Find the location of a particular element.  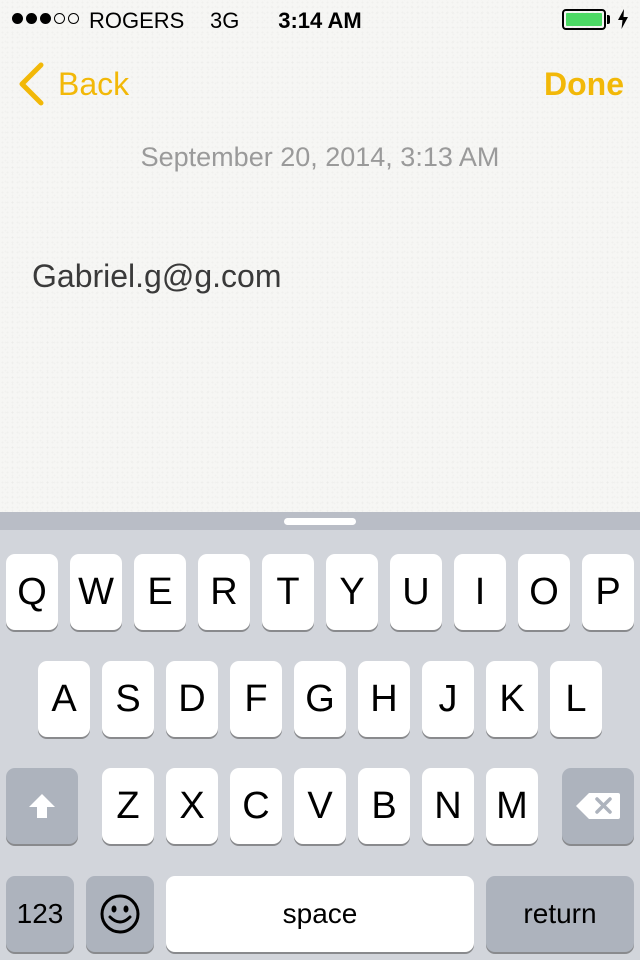

key-y: Y is located at coordinates (352, 592).